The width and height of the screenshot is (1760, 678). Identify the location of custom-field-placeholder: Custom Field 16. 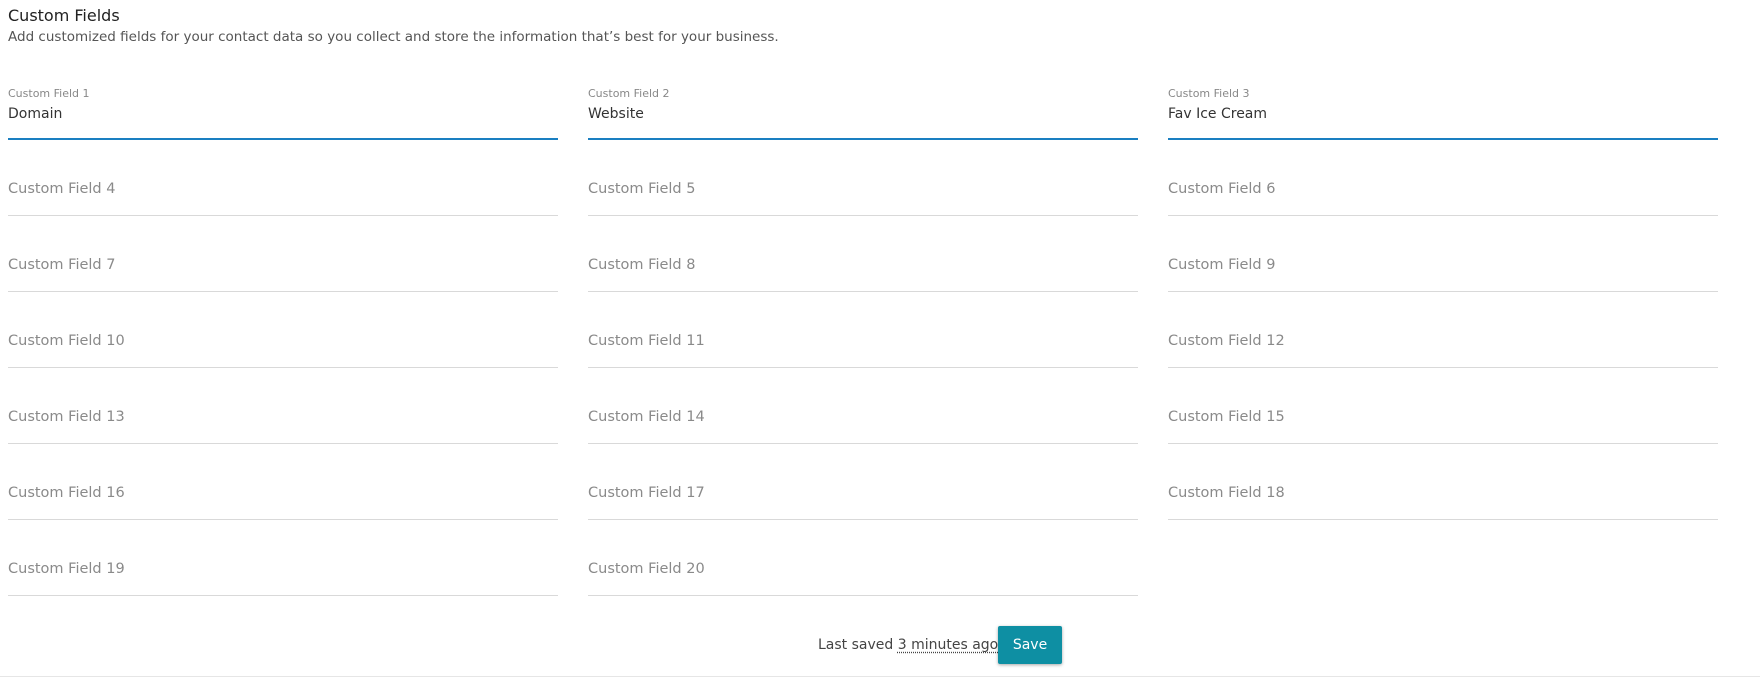
(66, 493).